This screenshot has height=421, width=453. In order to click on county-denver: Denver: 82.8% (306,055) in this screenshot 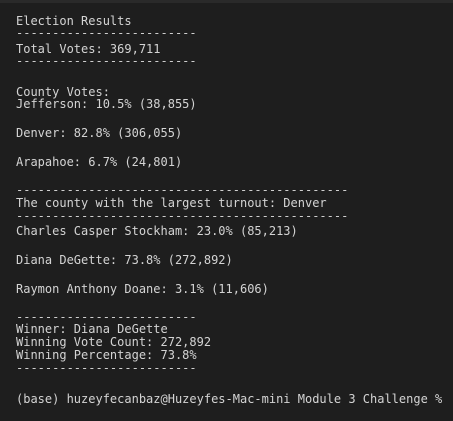, I will do `click(99, 133)`.